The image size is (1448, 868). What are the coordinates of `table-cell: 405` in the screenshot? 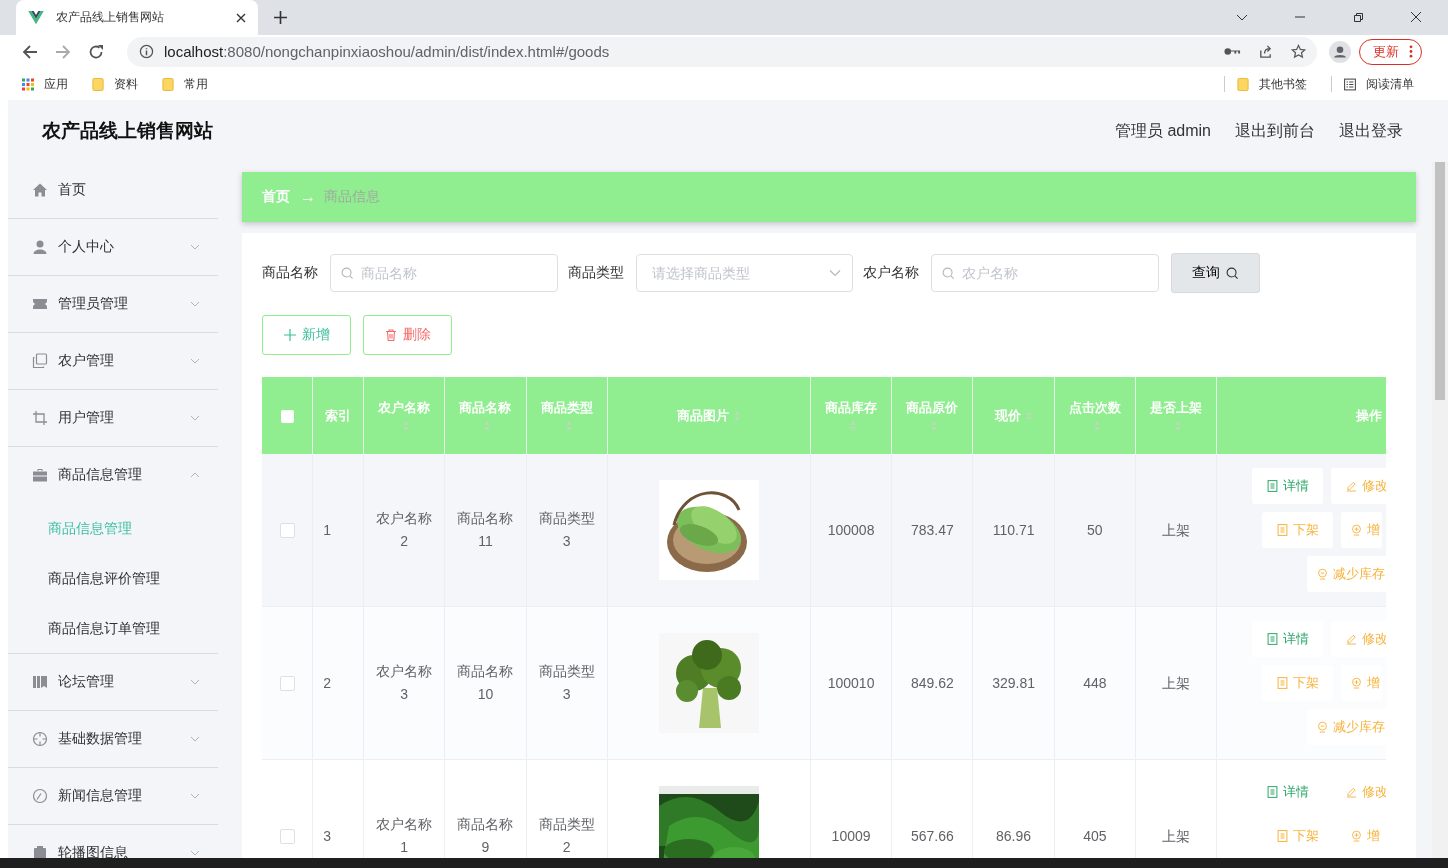 It's located at (1095, 835).